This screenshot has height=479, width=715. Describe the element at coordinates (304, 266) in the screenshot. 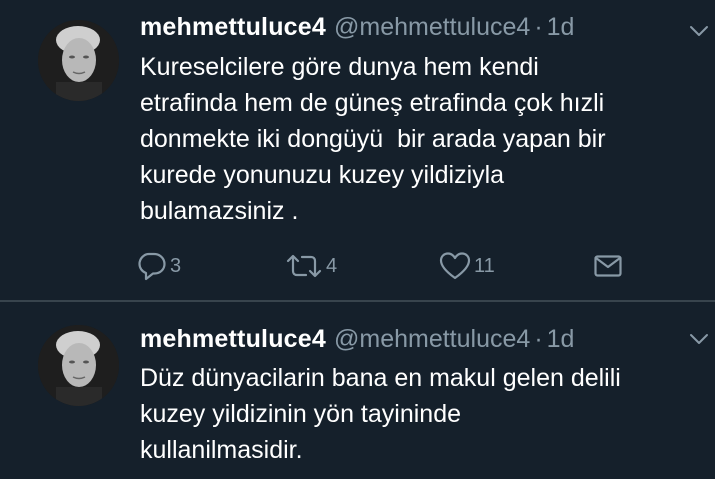

I see `retweet-icon` at that location.